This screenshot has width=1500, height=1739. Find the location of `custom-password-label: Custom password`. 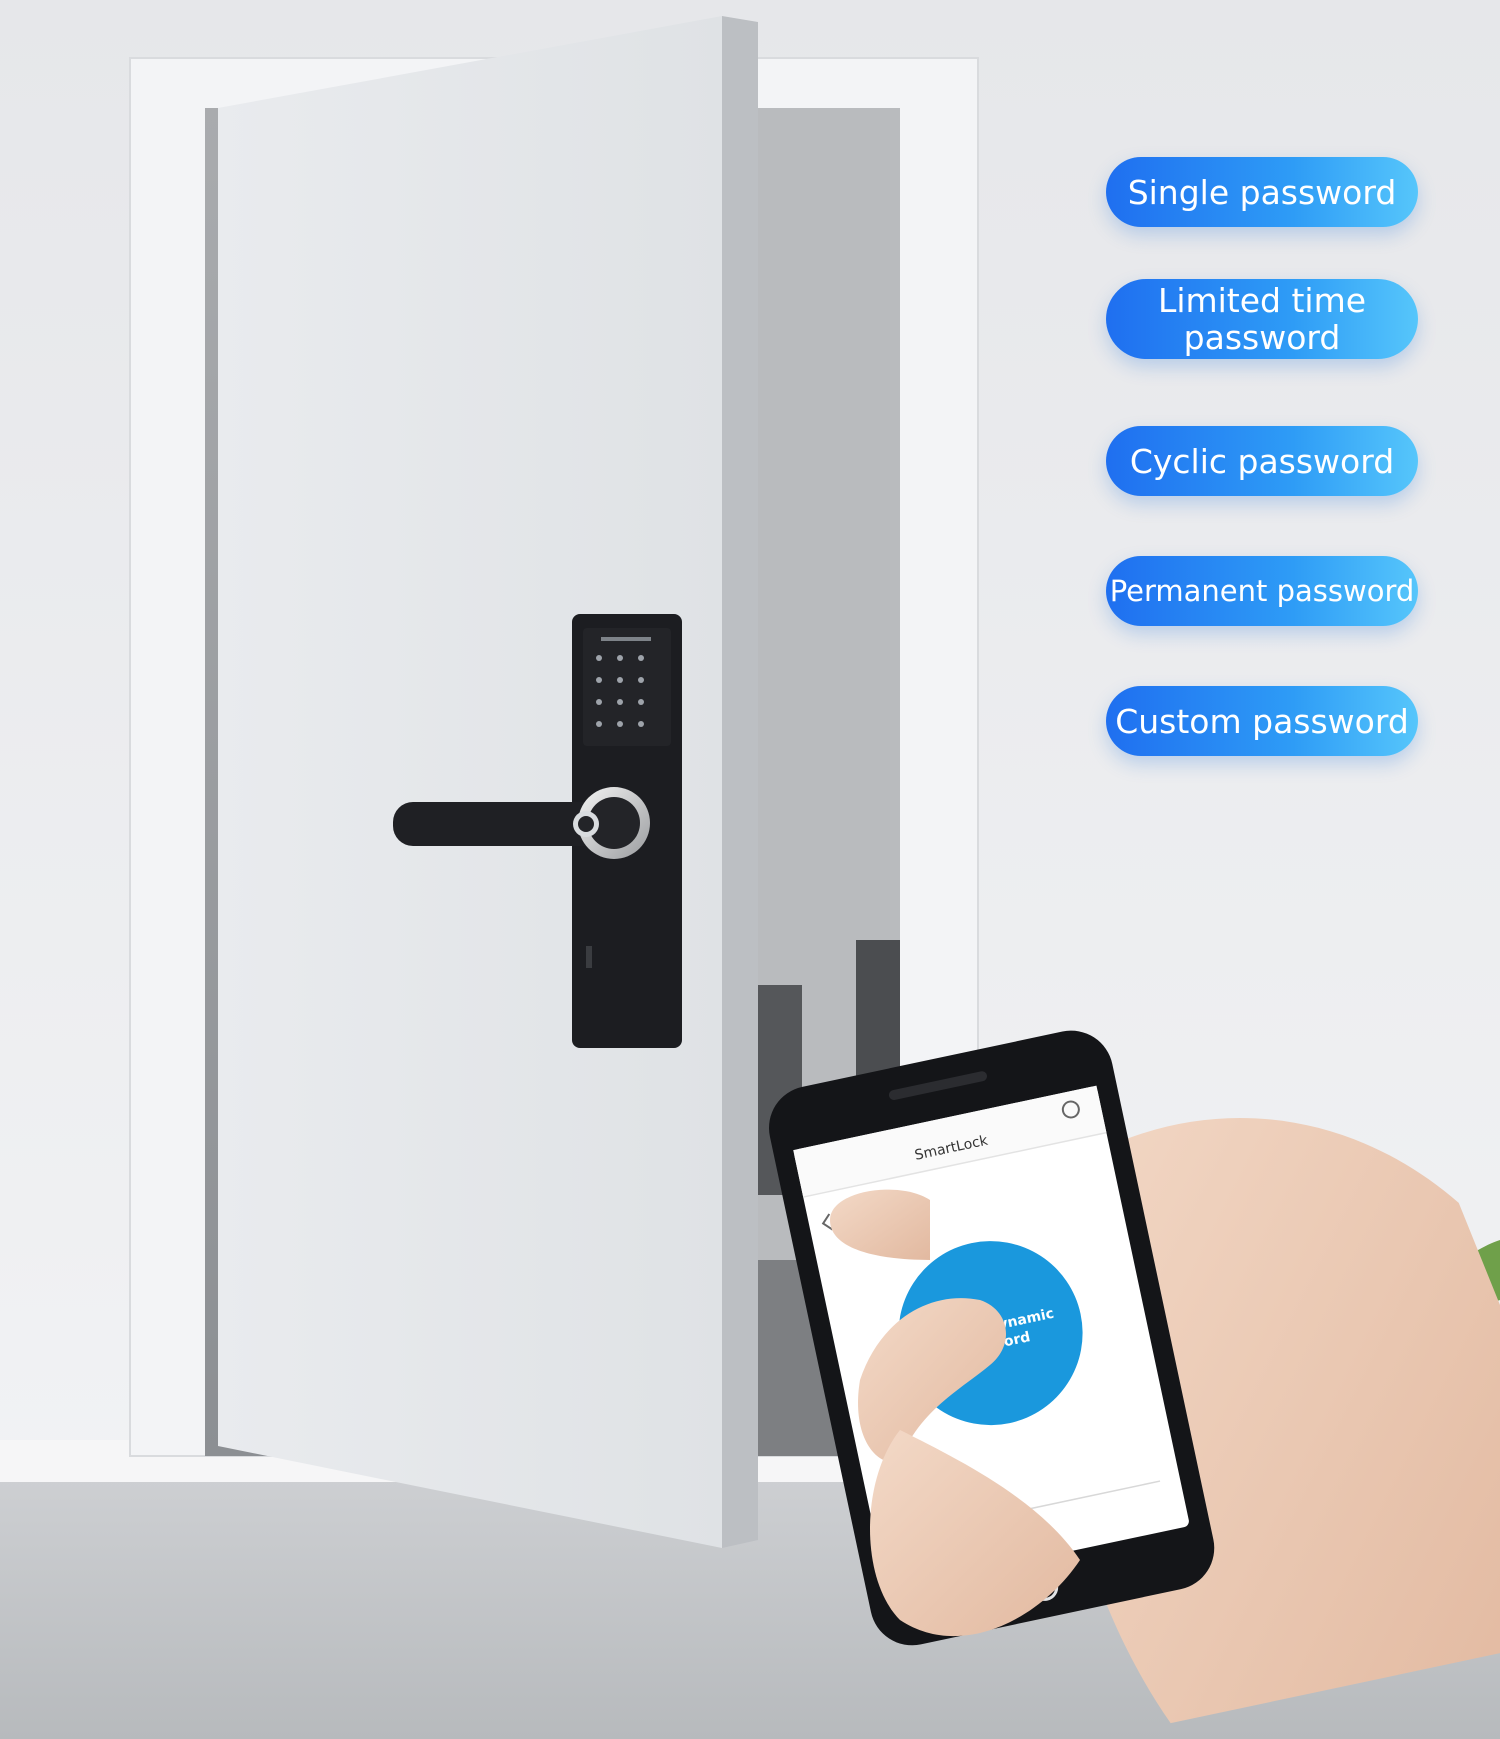

custom-password-label: Custom password is located at coordinates (1262, 721).